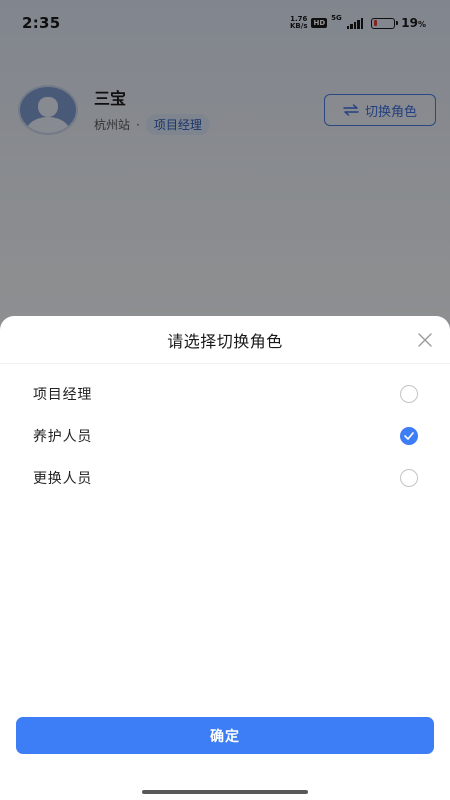  Describe the element at coordinates (225, 735) in the screenshot. I see `confirm-button: 确定` at that location.